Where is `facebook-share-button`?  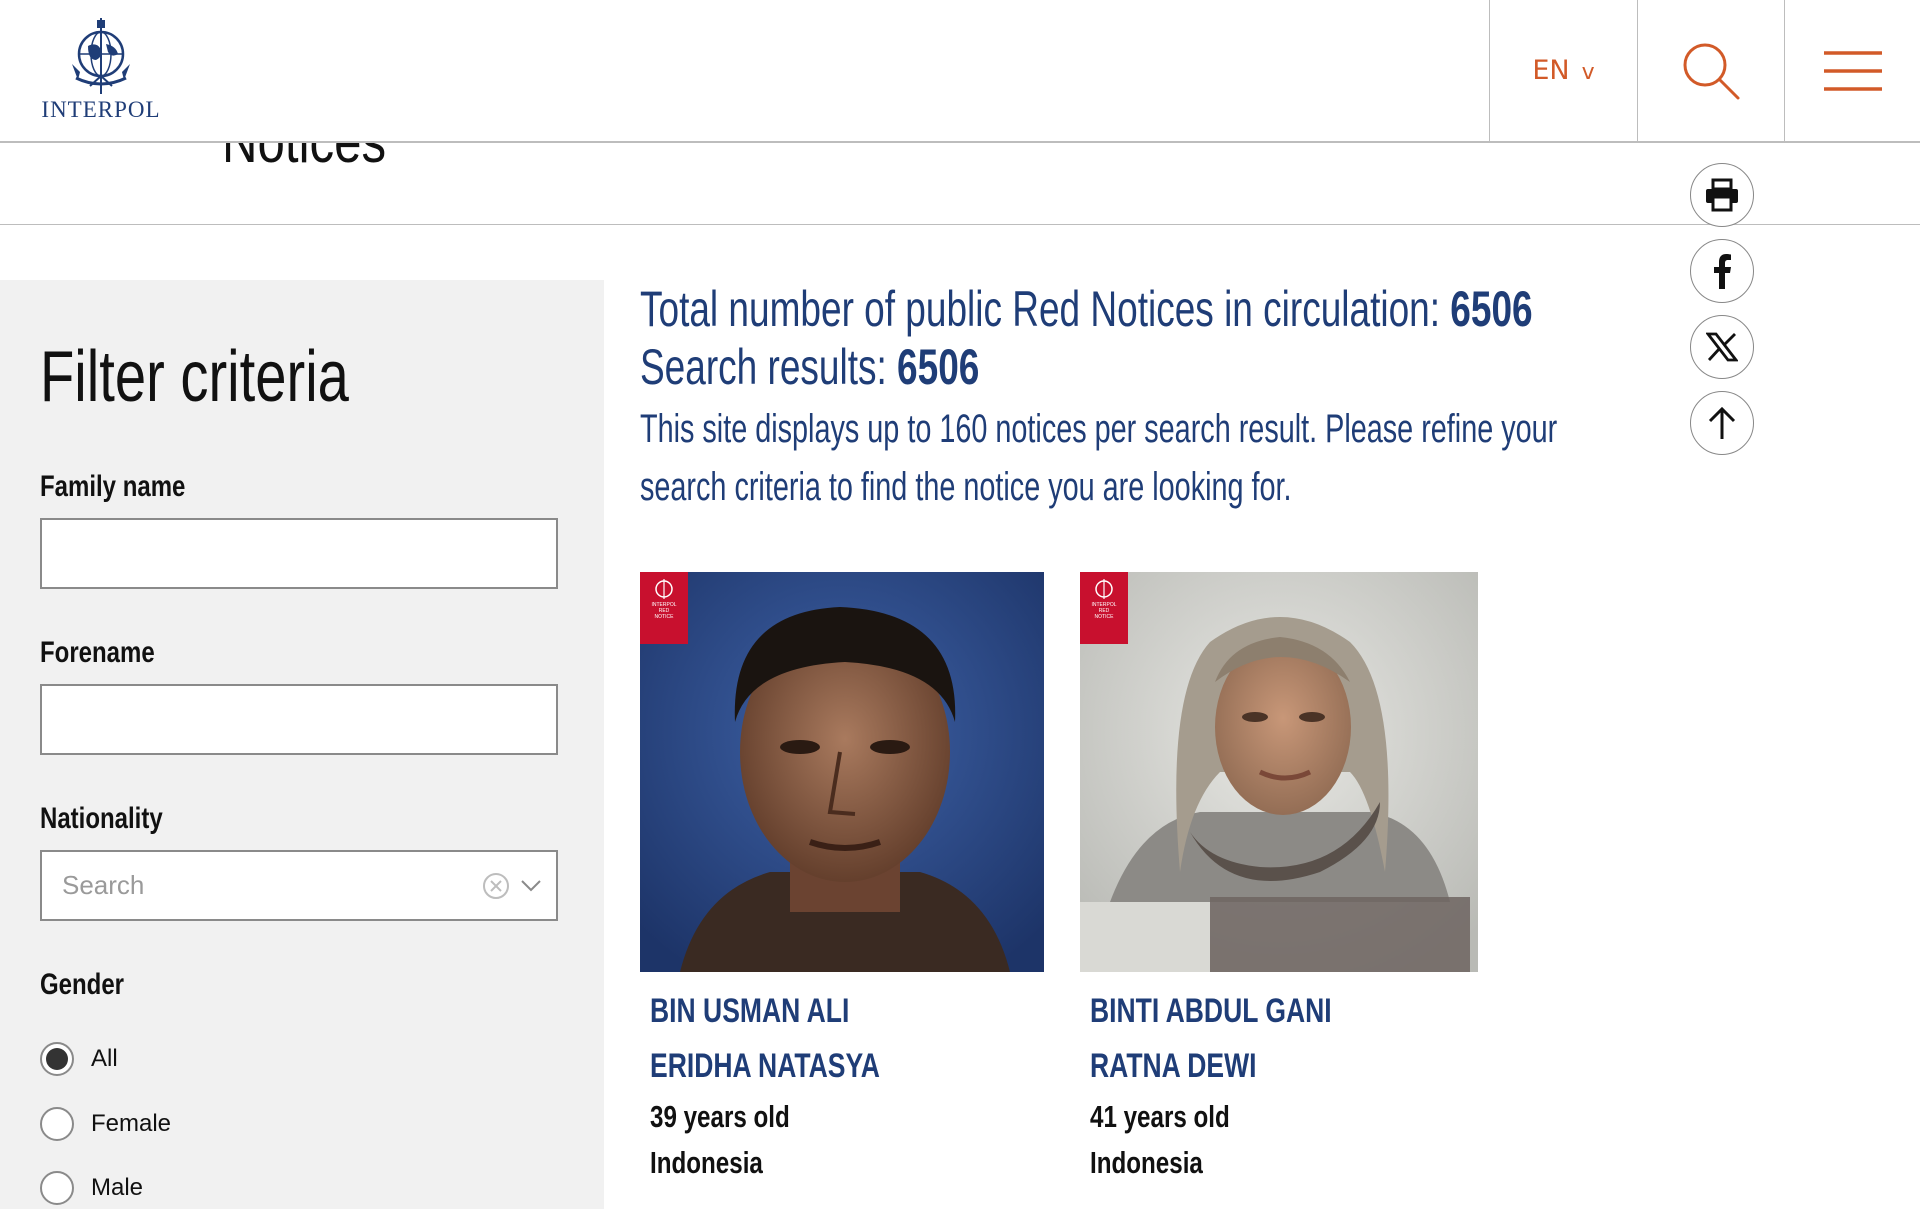 facebook-share-button is located at coordinates (1722, 271).